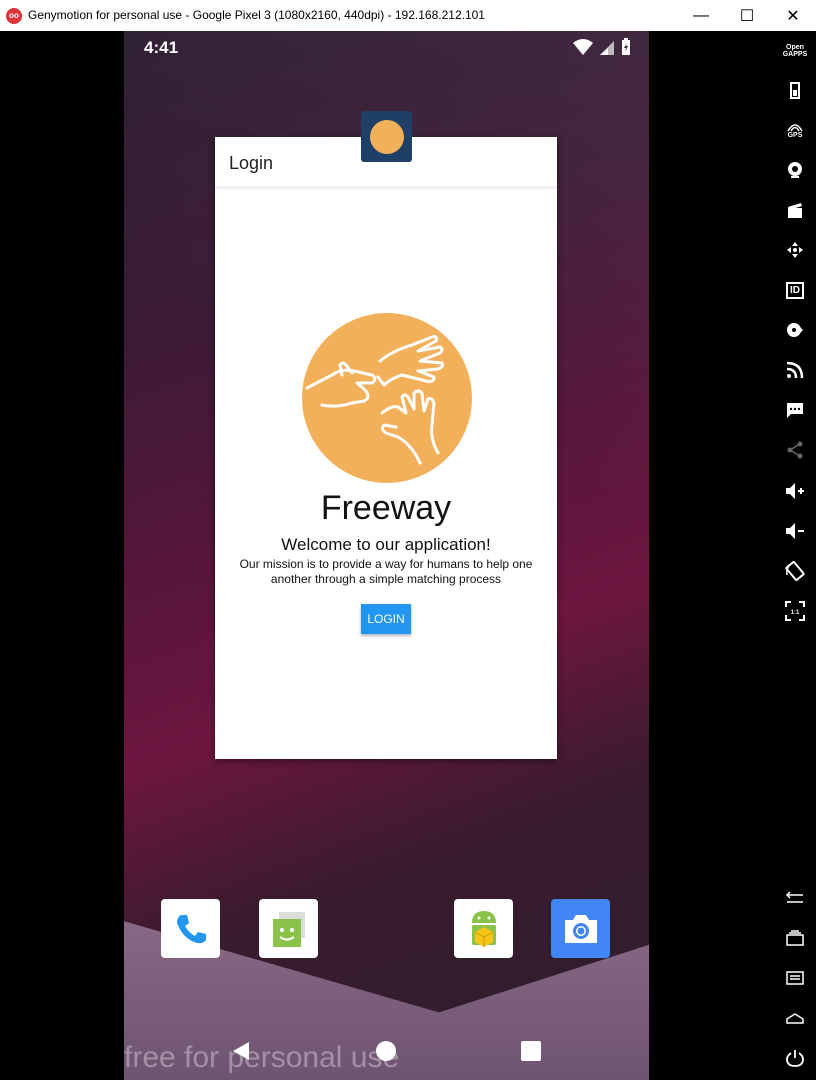 This screenshot has height=1080, width=816. I want to click on share-icon, so click(795, 450).